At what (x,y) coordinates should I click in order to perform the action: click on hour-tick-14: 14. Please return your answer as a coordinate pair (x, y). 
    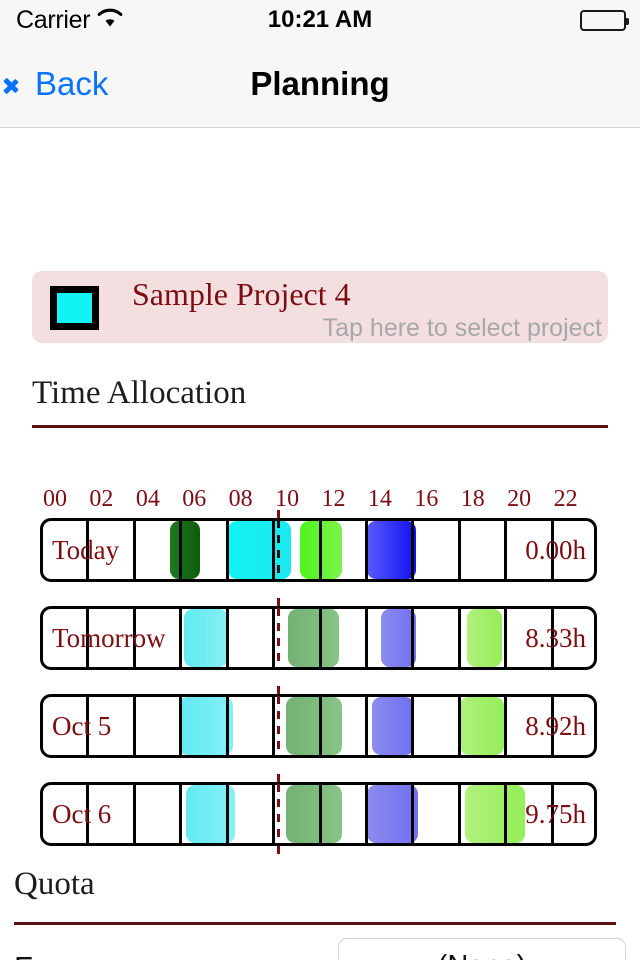
    Looking at the image, I should click on (379, 499).